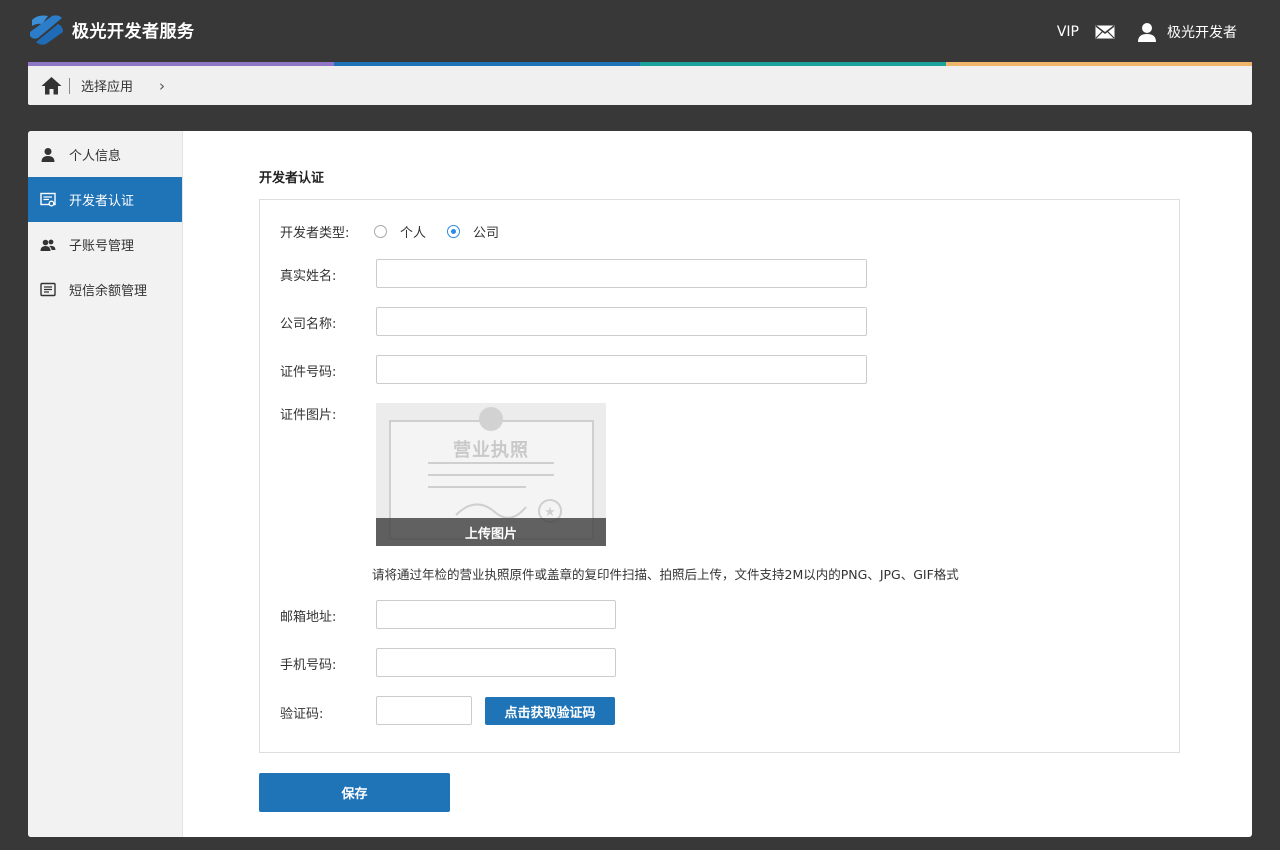 The height and width of the screenshot is (850, 1280). I want to click on jiguang-logo-icon, so click(46, 30).